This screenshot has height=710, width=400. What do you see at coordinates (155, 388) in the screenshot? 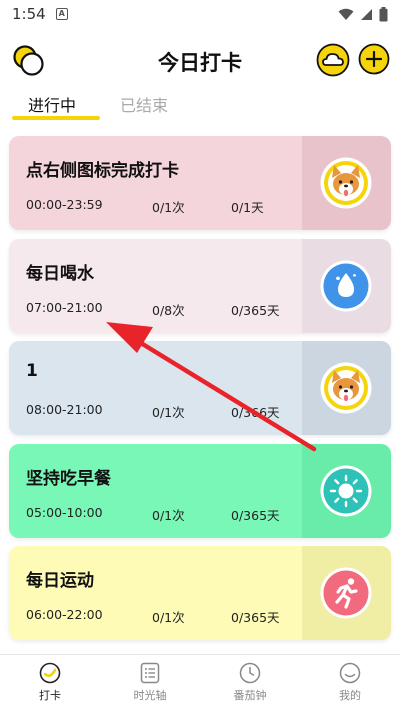
I see `card-body: 1 08:00-21:00 0/1次 0/366天` at bounding box center [155, 388].